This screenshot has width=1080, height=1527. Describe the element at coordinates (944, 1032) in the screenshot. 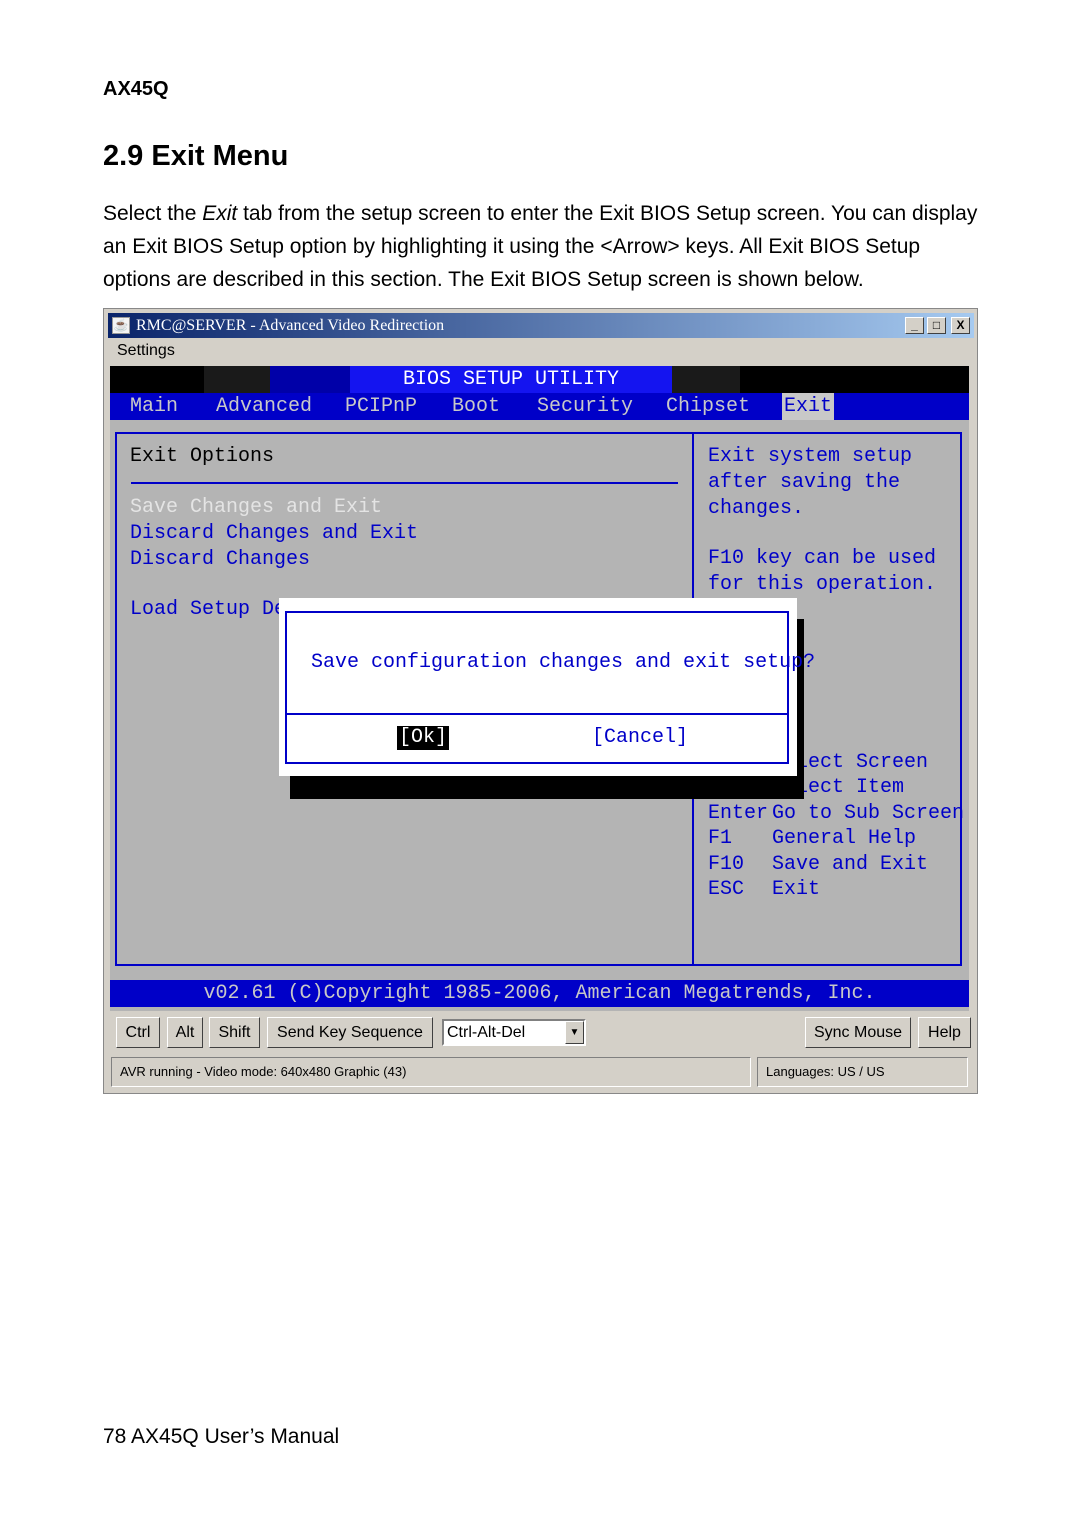

I see `help-button: Help` at that location.